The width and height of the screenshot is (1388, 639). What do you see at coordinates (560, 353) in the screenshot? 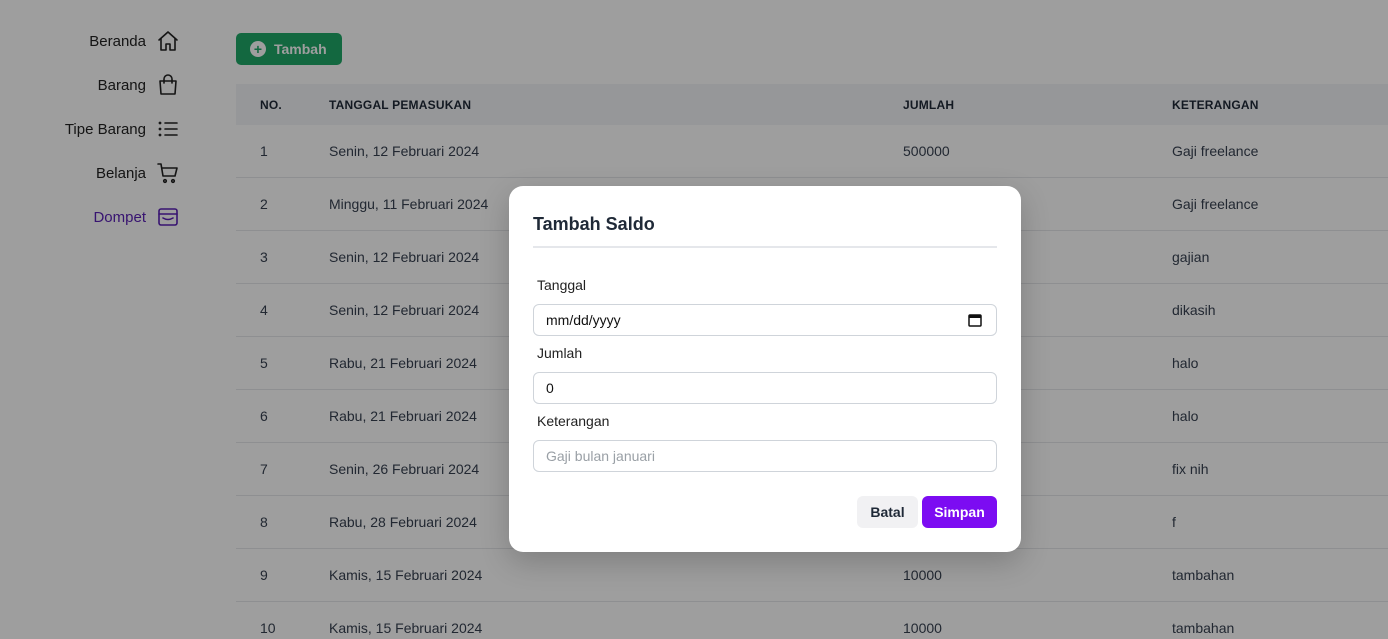
I see `amount-label: Jumlah` at bounding box center [560, 353].